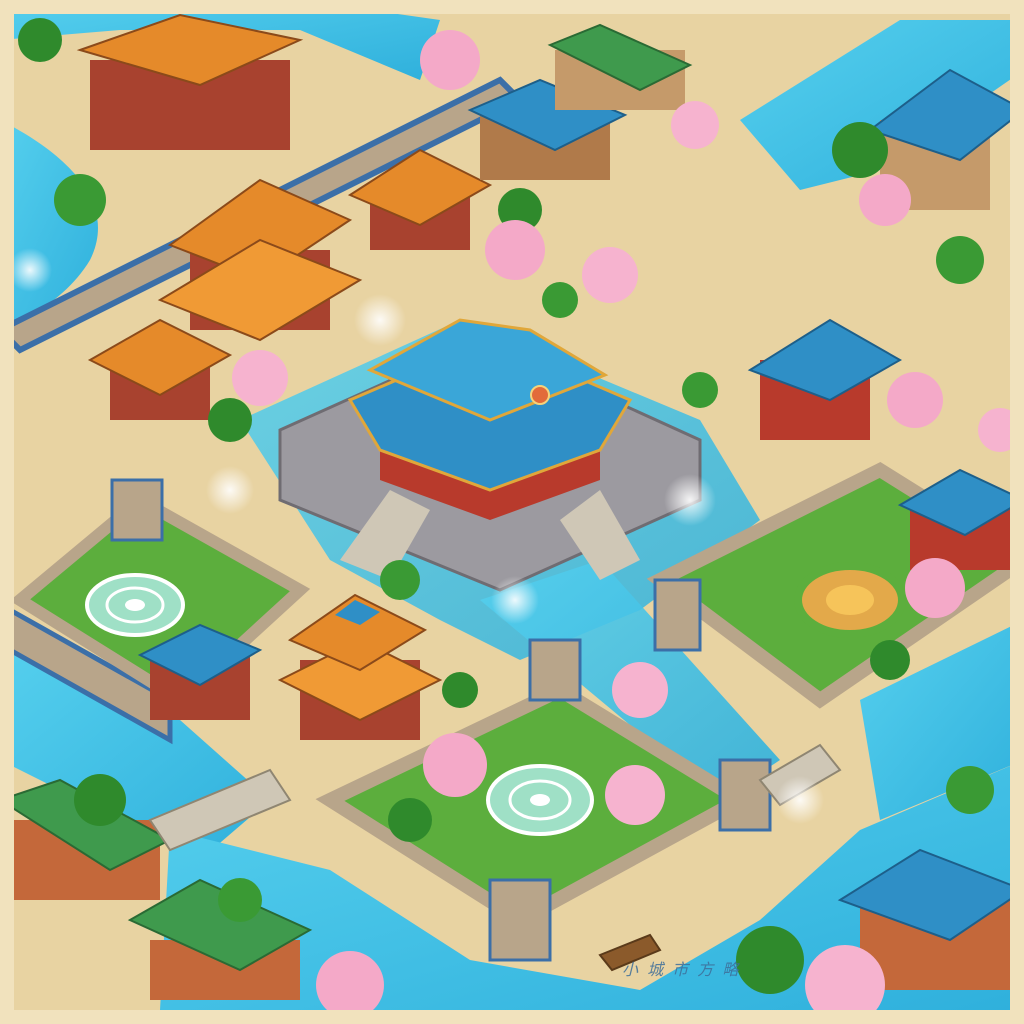  I want to click on gate-tower-south, so click(520, 920).